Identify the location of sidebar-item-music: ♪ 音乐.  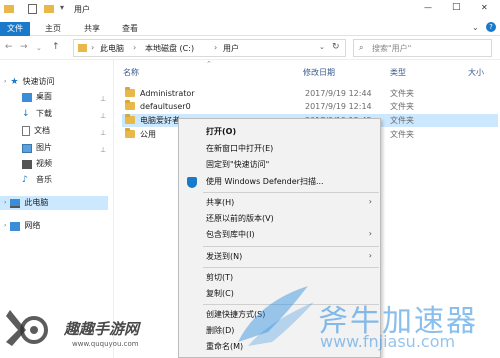
(37, 180).